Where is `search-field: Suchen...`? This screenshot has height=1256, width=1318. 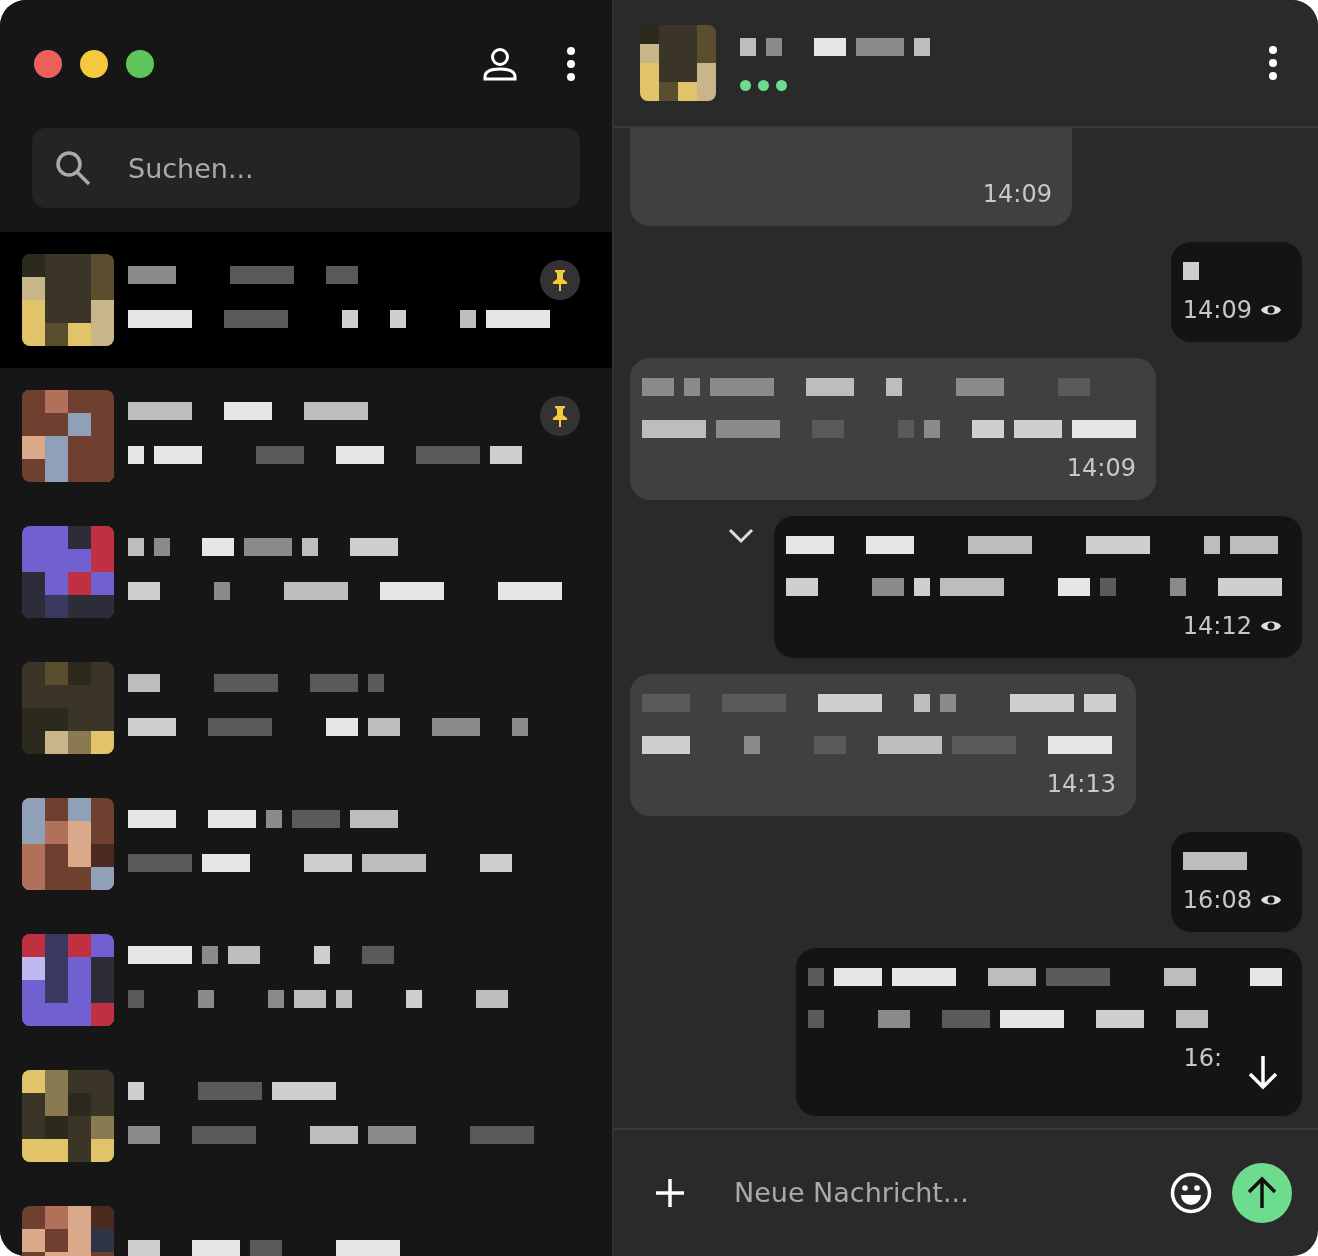
search-field: Suchen... is located at coordinates (306, 168).